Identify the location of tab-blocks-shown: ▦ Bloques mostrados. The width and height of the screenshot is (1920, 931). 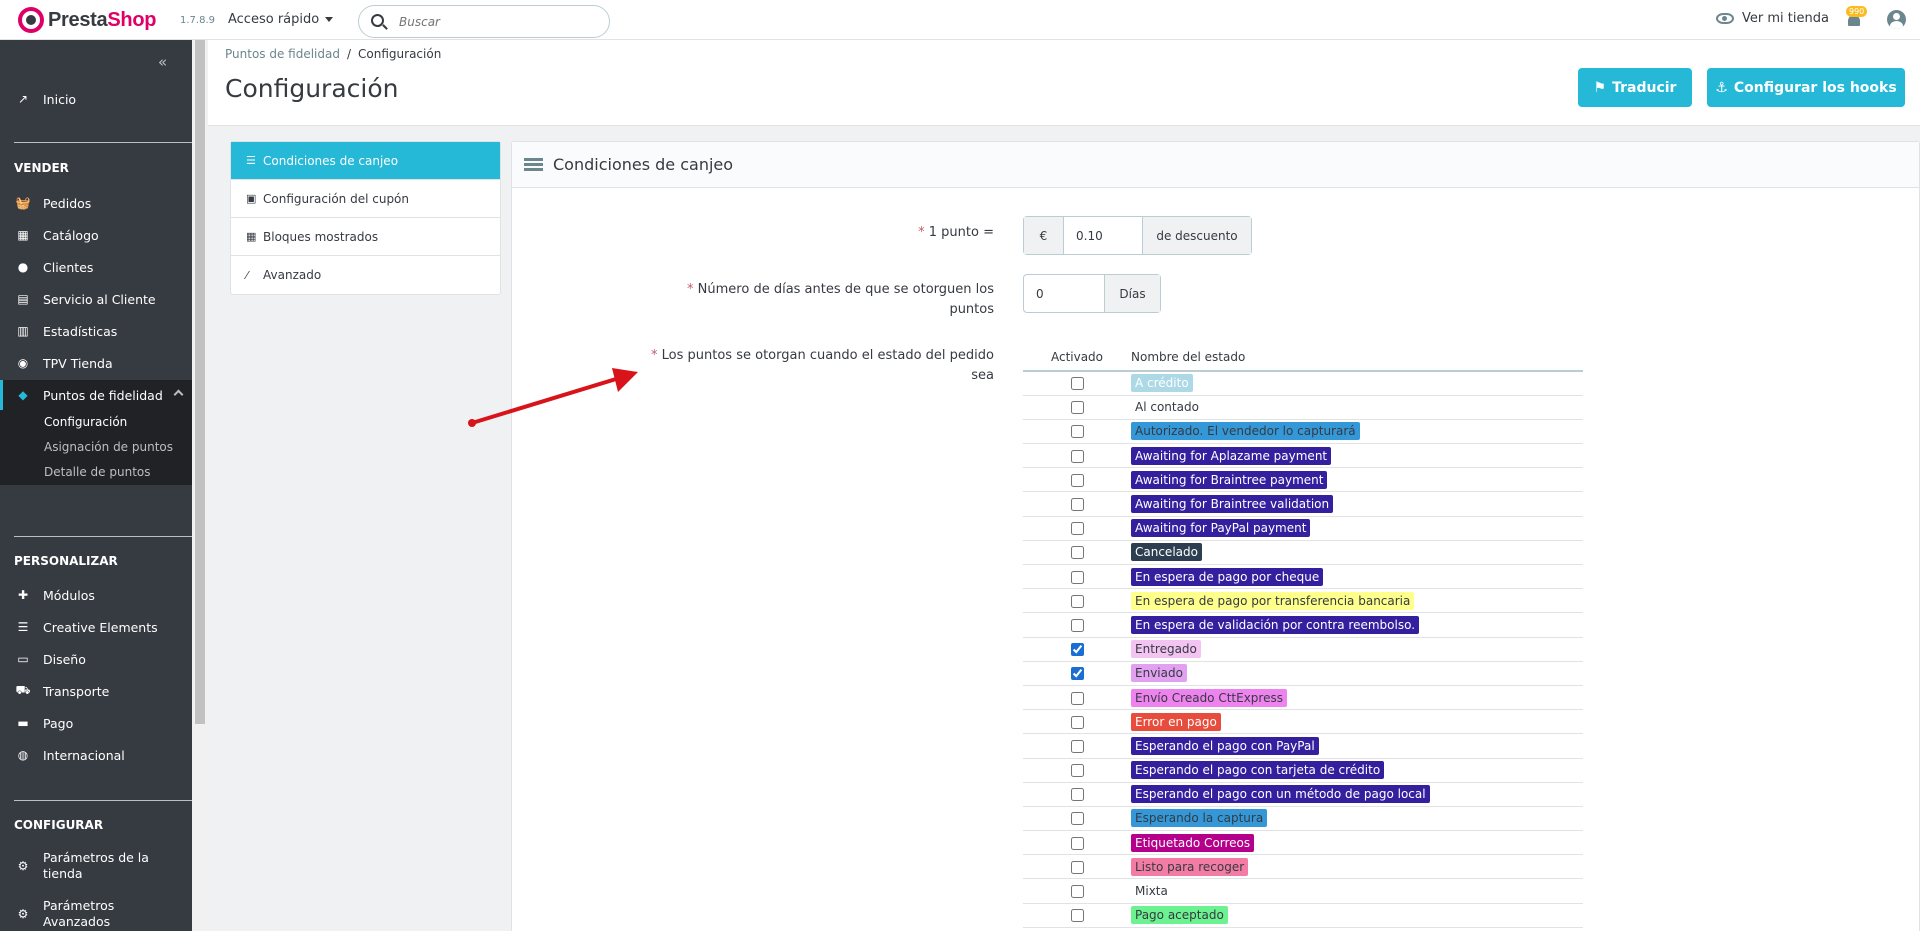
(365, 237).